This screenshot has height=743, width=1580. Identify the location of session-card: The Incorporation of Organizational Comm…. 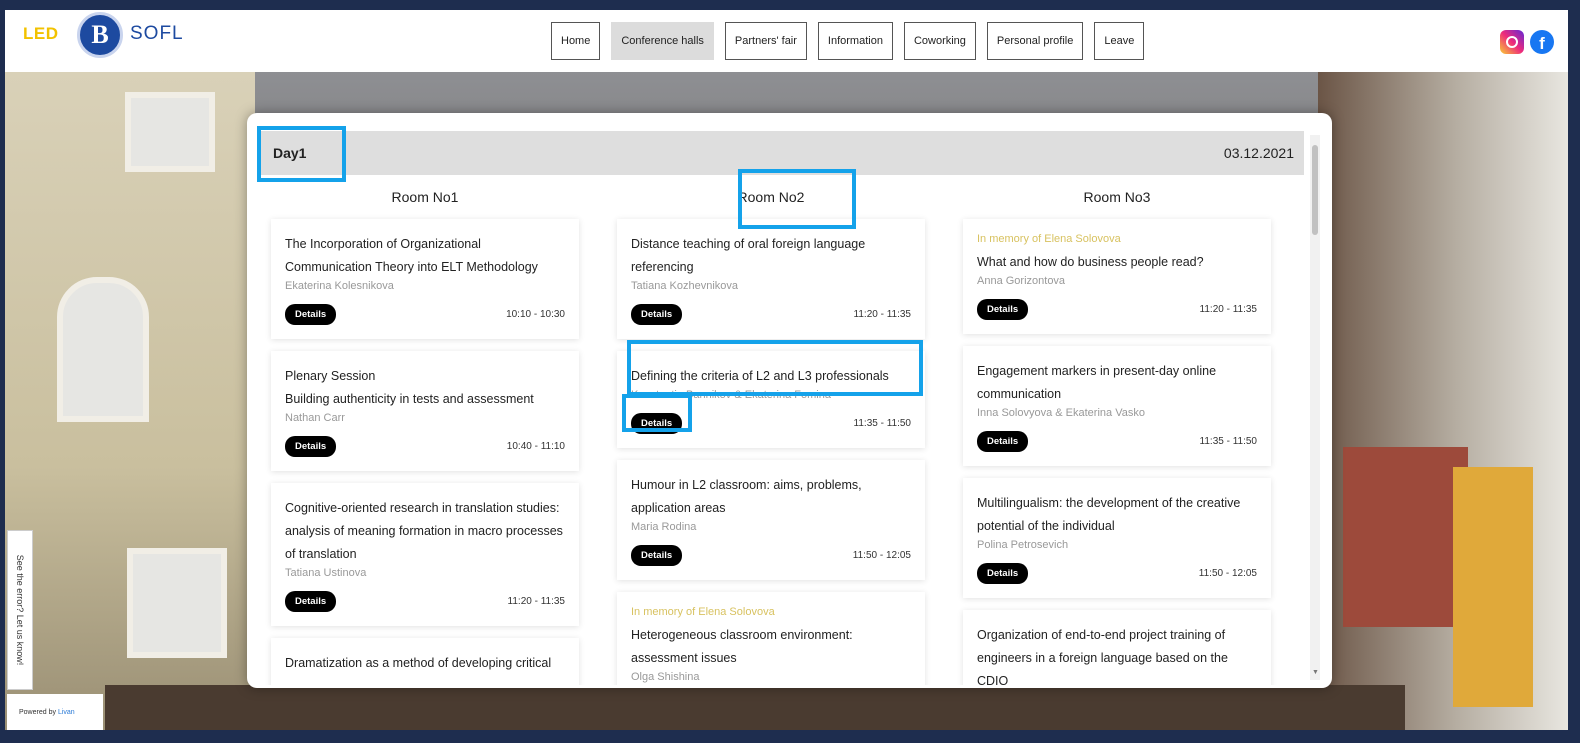
(425, 279).